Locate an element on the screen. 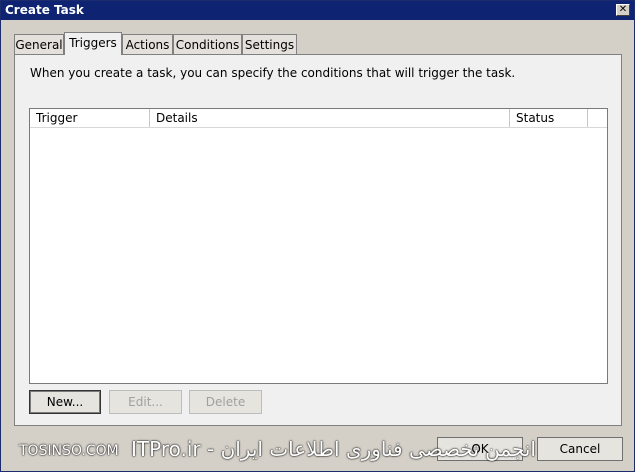 The height and width of the screenshot is (472, 635). tab-actions: Actions is located at coordinates (147, 44).